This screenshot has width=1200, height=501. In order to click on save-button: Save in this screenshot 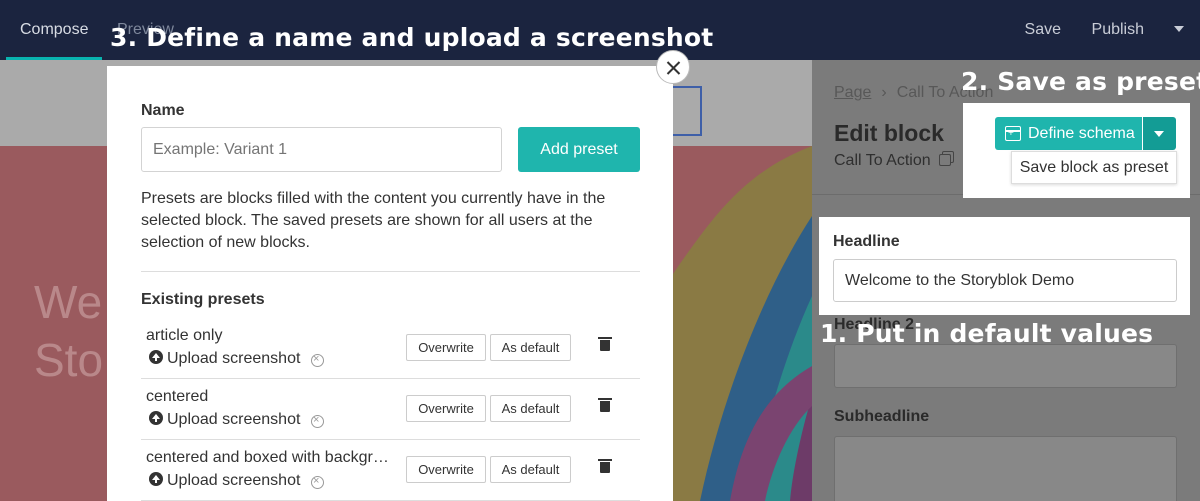, I will do `click(1043, 30)`.